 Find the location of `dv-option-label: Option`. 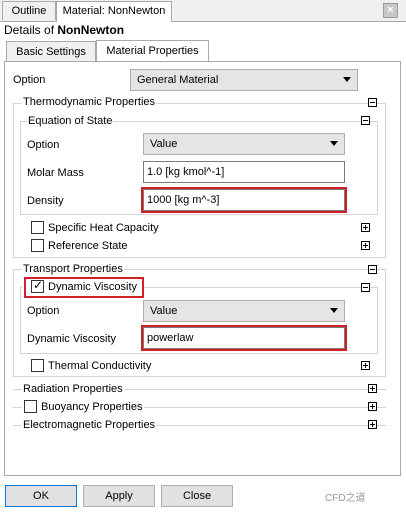

dv-option-label: Option is located at coordinates (43, 311).